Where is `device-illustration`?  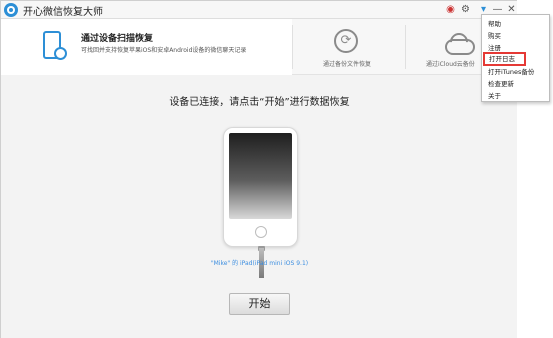 device-illustration is located at coordinates (260, 187).